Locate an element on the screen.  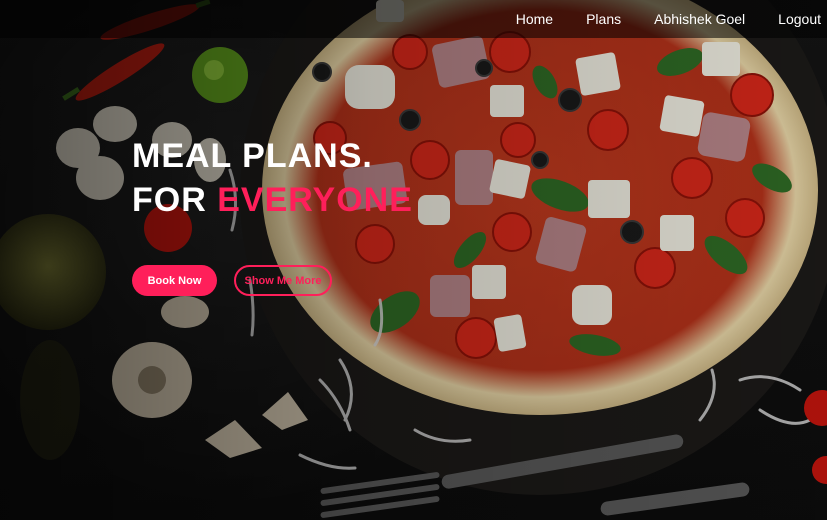
nav-link-user-profile: Abhishek Goel is located at coordinates (697, 19).